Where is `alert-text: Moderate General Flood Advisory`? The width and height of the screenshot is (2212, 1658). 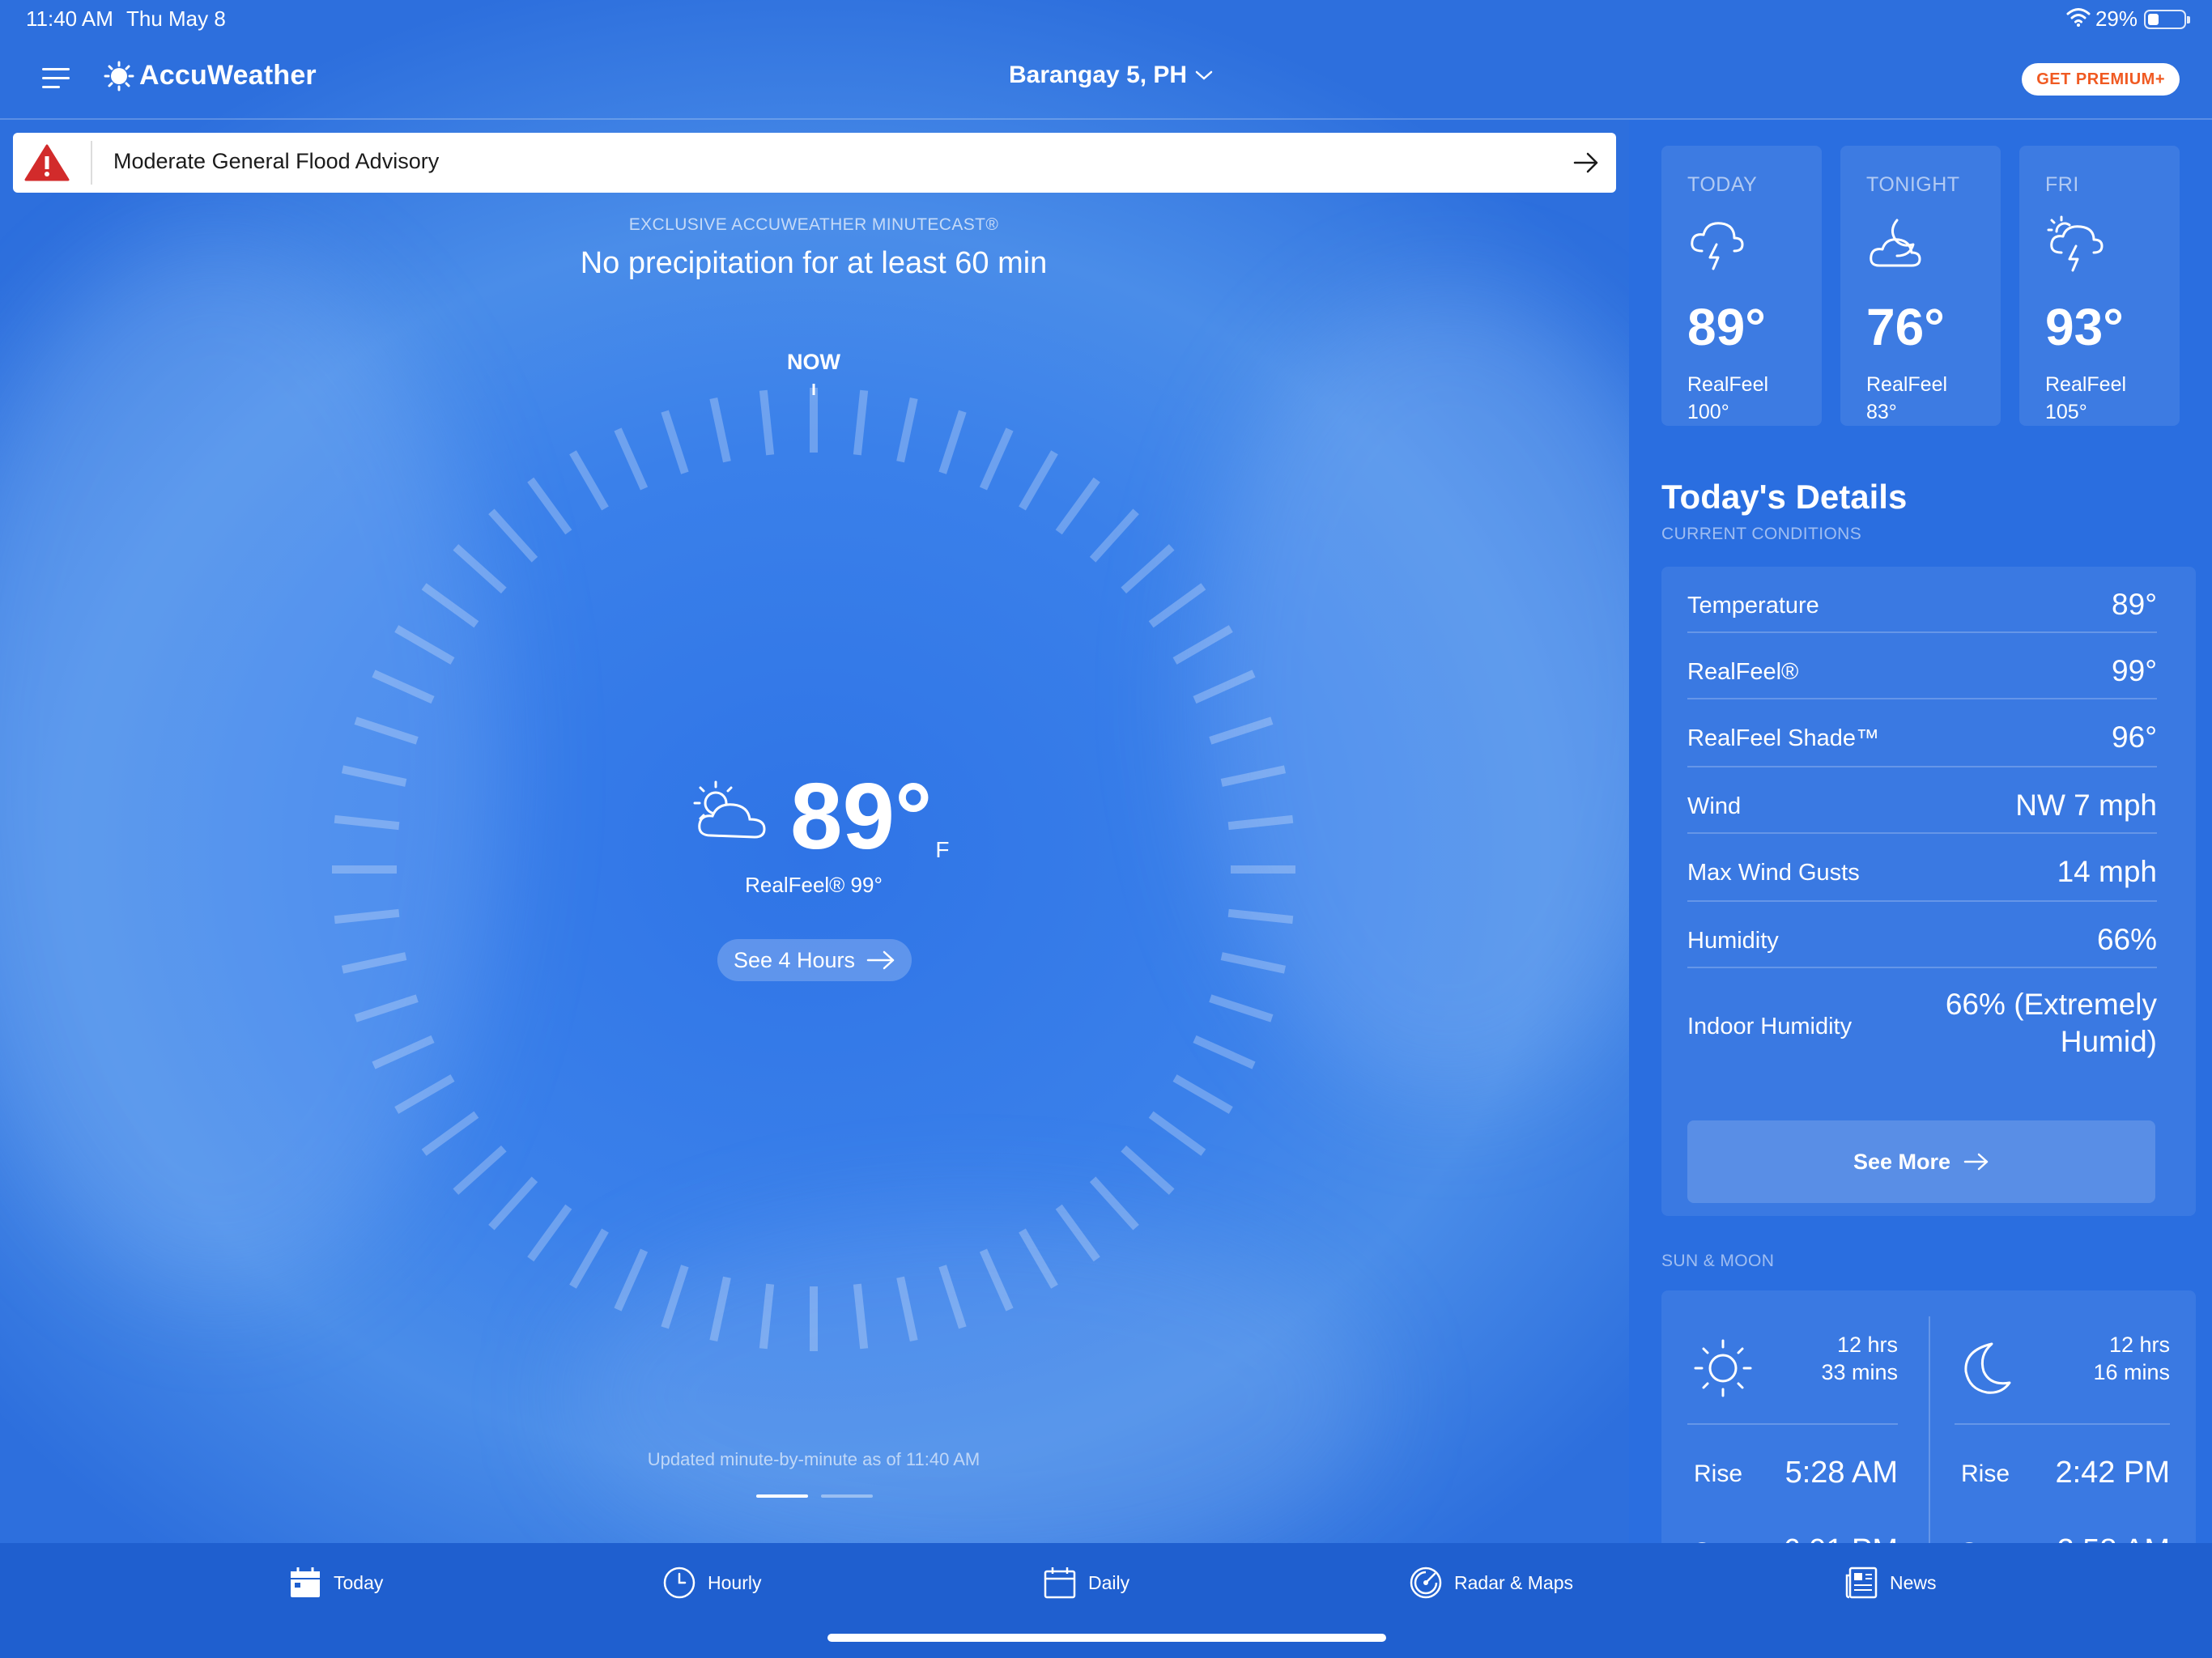 alert-text: Moderate General Flood Advisory is located at coordinates (276, 161).